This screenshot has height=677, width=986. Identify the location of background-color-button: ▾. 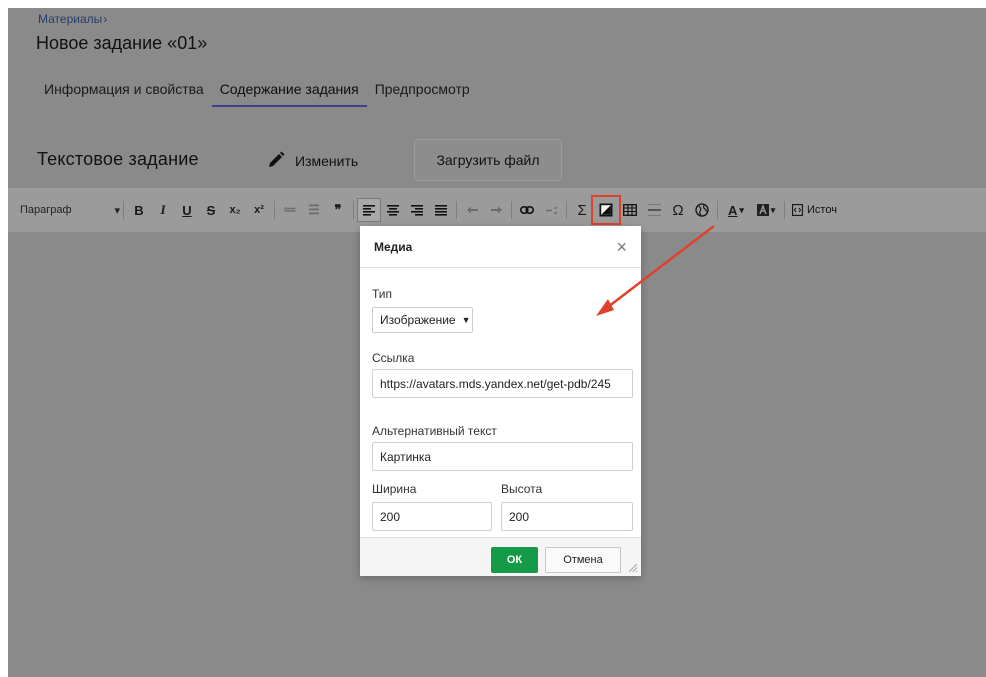
(766, 210).